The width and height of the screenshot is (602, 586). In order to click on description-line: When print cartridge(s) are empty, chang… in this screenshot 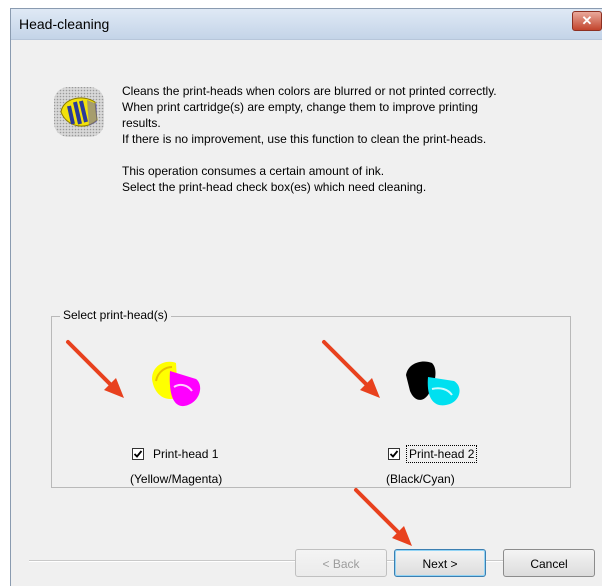, I will do `click(300, 107)`.